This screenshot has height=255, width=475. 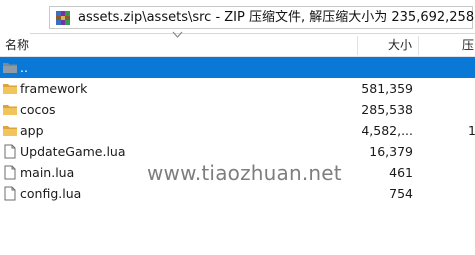 I want to click on item-name: config.lua, so click(x=51, y=193).